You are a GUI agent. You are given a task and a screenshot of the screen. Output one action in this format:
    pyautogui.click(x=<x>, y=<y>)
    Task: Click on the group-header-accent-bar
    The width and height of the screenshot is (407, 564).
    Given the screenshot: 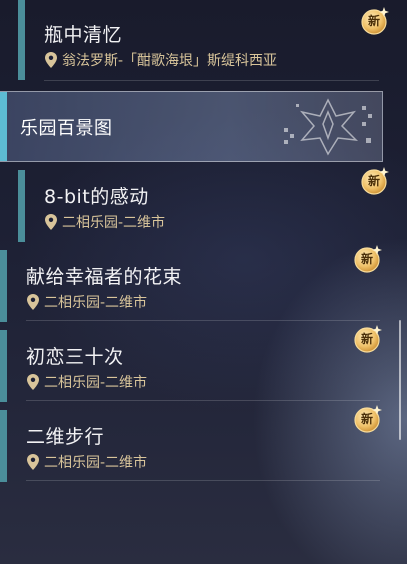 What is the action you would take?
    pyautogui.click(x=3, y=126)
    